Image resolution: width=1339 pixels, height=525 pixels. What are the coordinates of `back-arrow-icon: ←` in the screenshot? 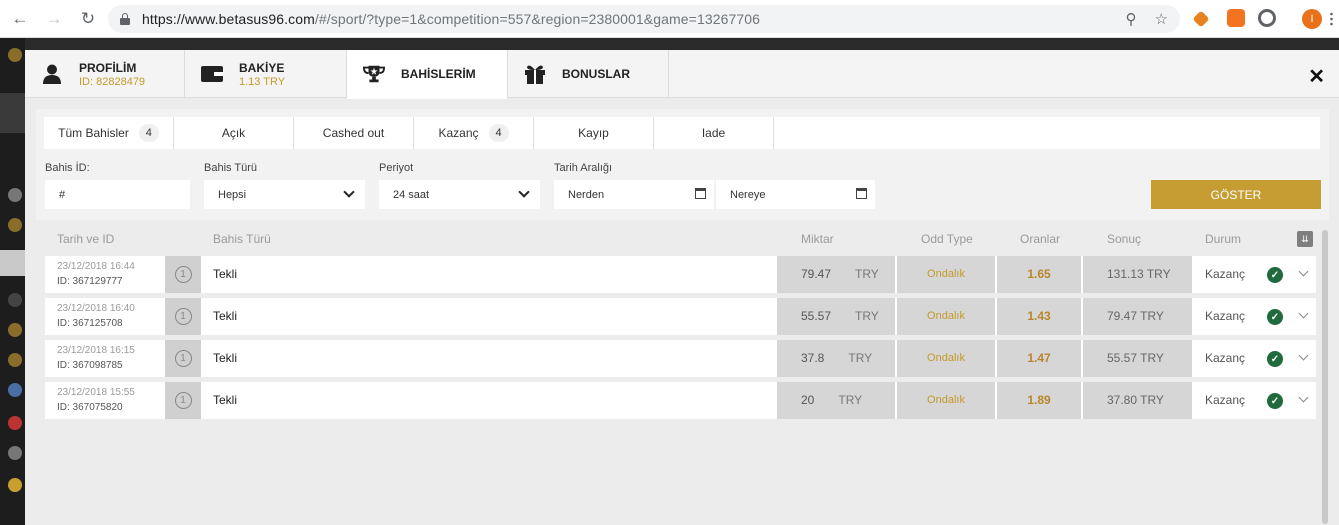 It's located at (20, 19).